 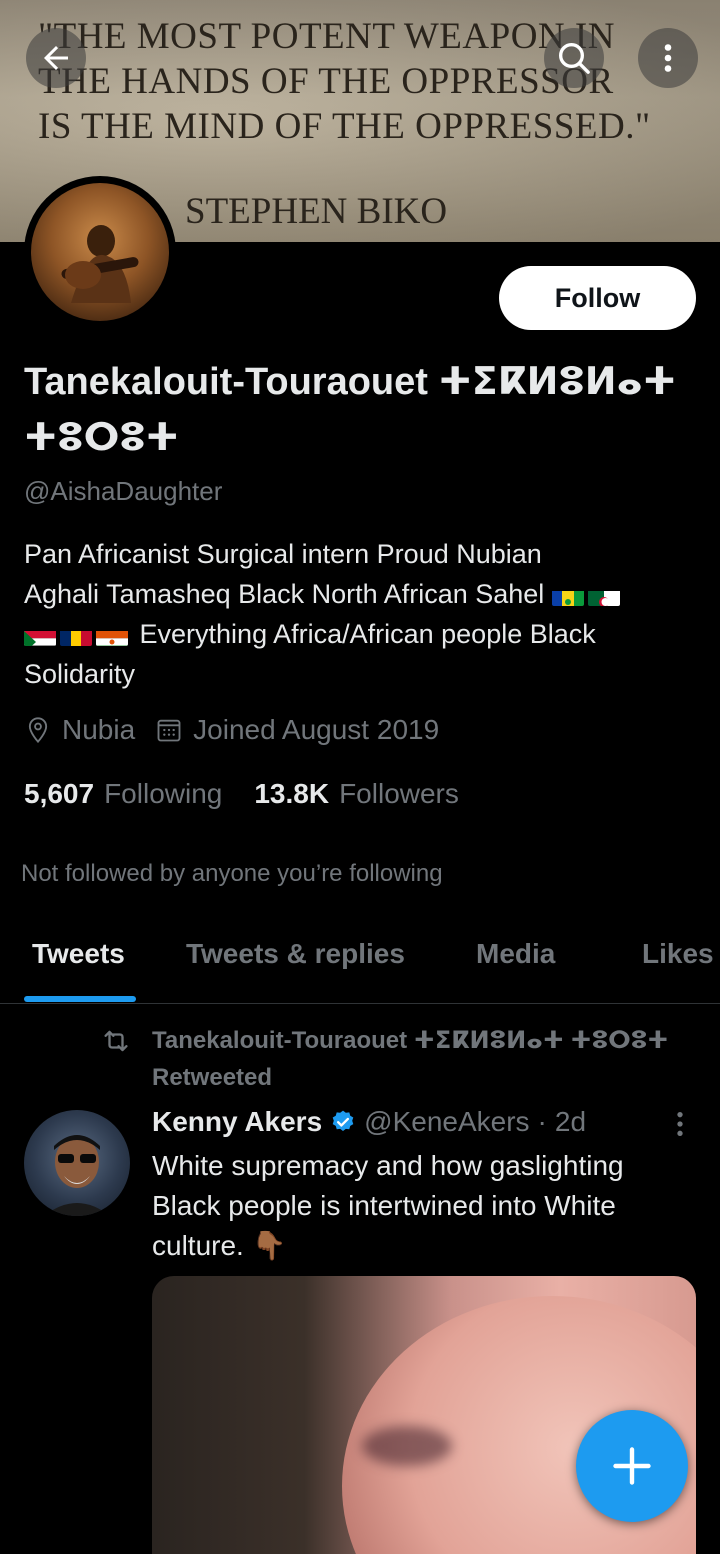 I want to click on avatar-image, so click(x=100, y=252).